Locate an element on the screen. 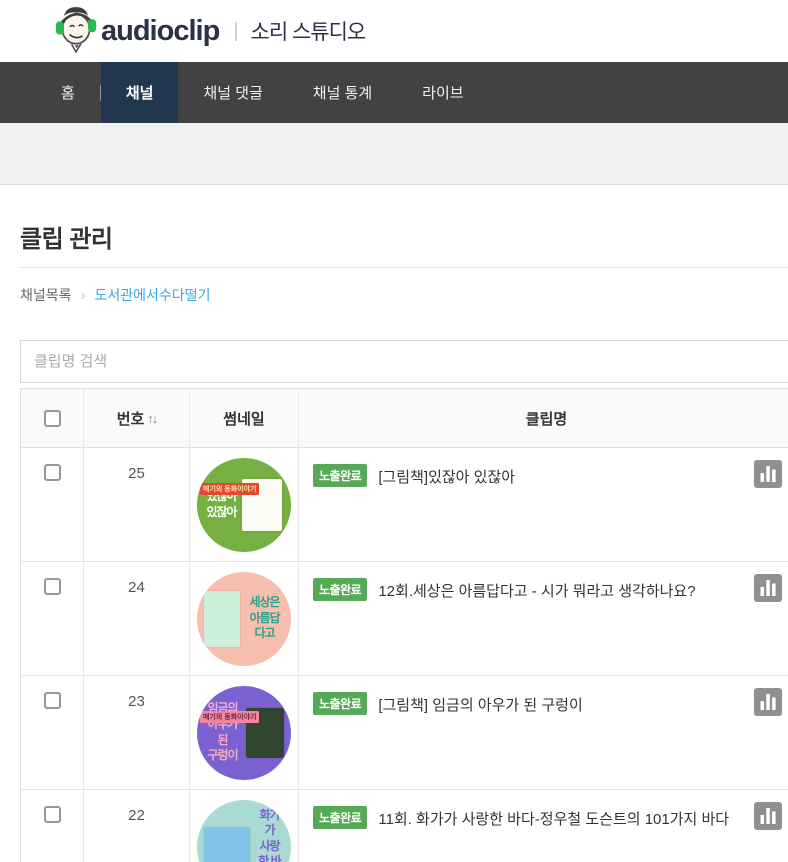 This screenshot has height=862, width=788. clip-thumbnail: 매기의 동화이야기 있잖아 있잖아 is located at coordinates (244, 504).